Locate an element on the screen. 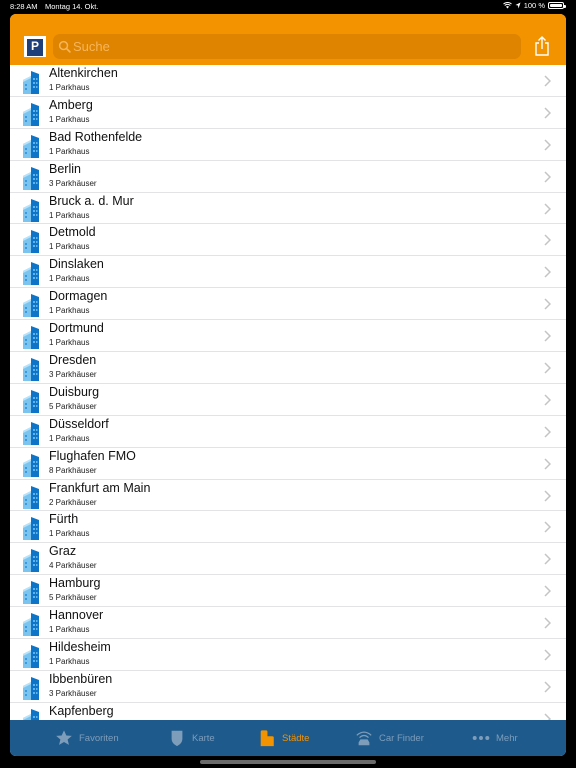 The image size is (576, 768). logo-strip is located at coordinates (35, 55).